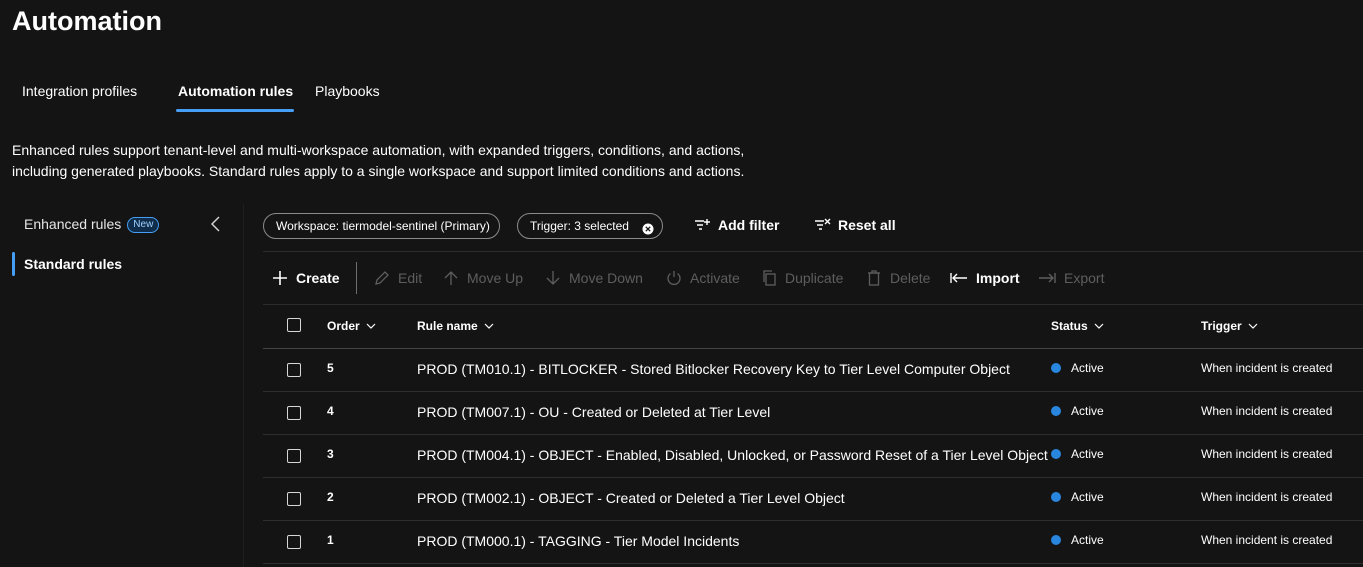 This screenshot has height=567, width=1363. I want to click on column-label: Status, so click(1069, 326).